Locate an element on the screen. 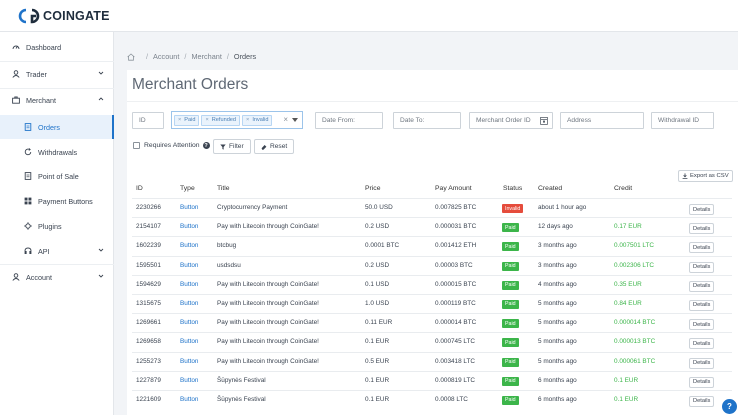  withdrawal-id-input: Withdrawal ID is located at coordinates (682, 120).